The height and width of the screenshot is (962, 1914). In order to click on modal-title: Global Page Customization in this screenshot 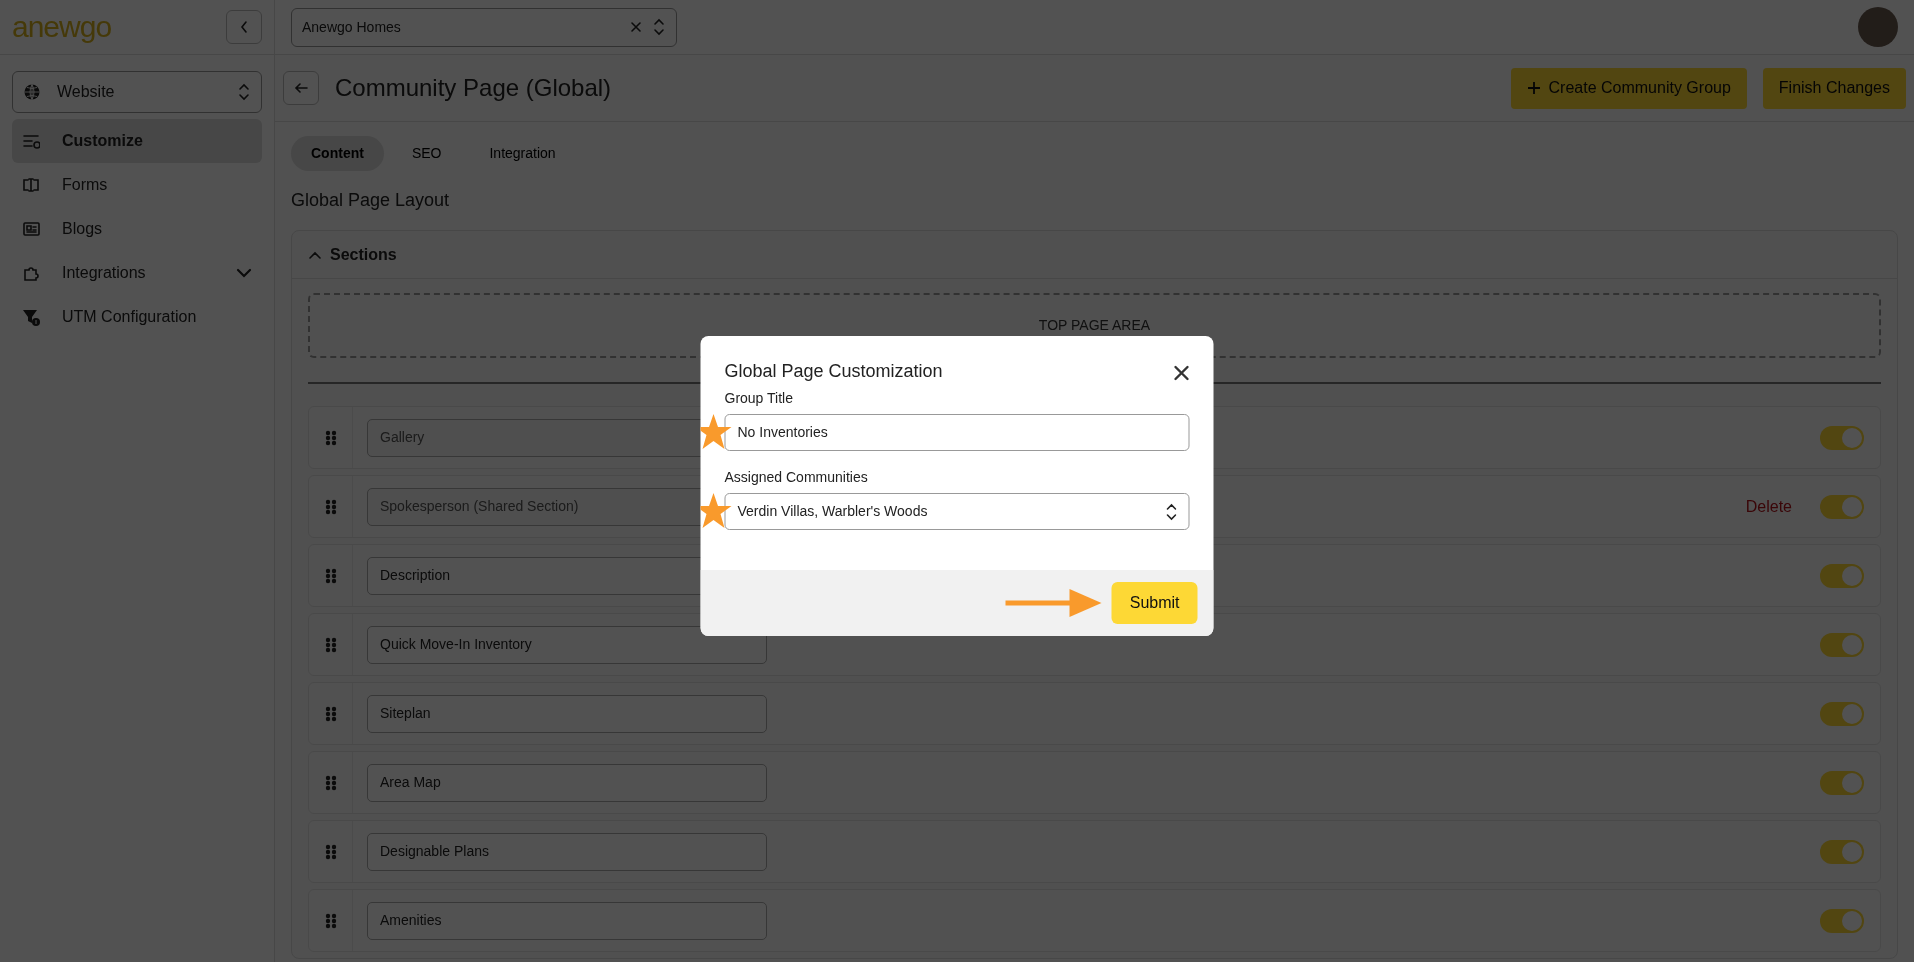, I will do `click(833, 372)`.